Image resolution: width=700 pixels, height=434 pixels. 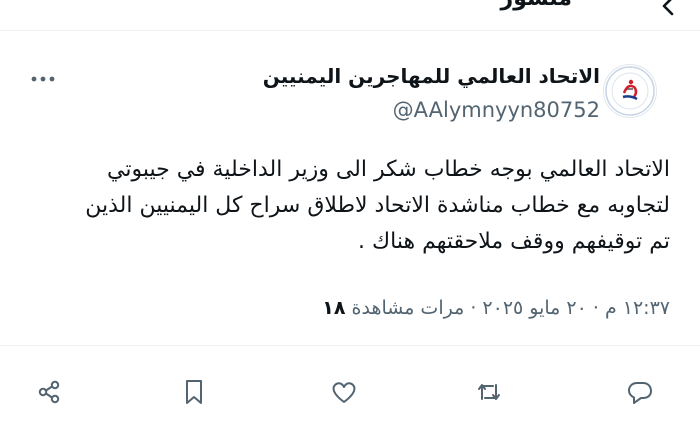 I want to click on retweet-icon, so click(x=489, y=392).